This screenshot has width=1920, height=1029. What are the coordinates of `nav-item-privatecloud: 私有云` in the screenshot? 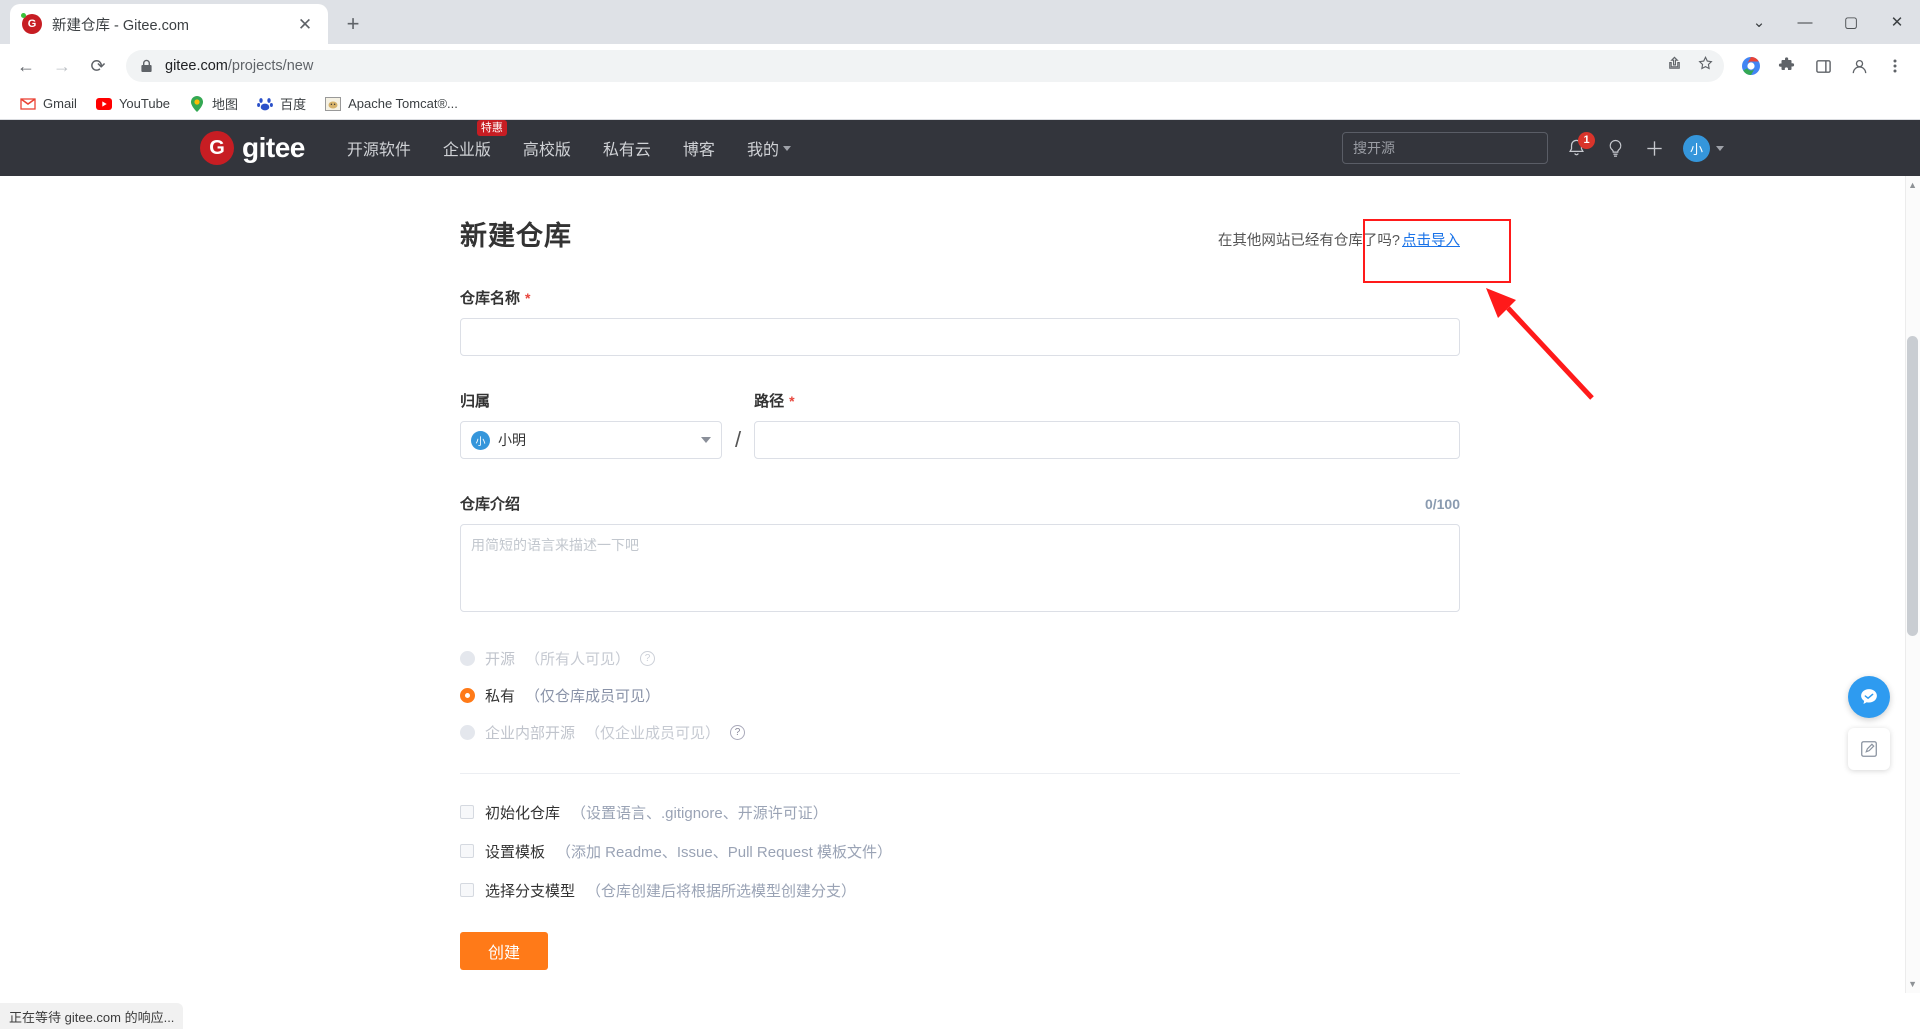 It's located at (627, 148).